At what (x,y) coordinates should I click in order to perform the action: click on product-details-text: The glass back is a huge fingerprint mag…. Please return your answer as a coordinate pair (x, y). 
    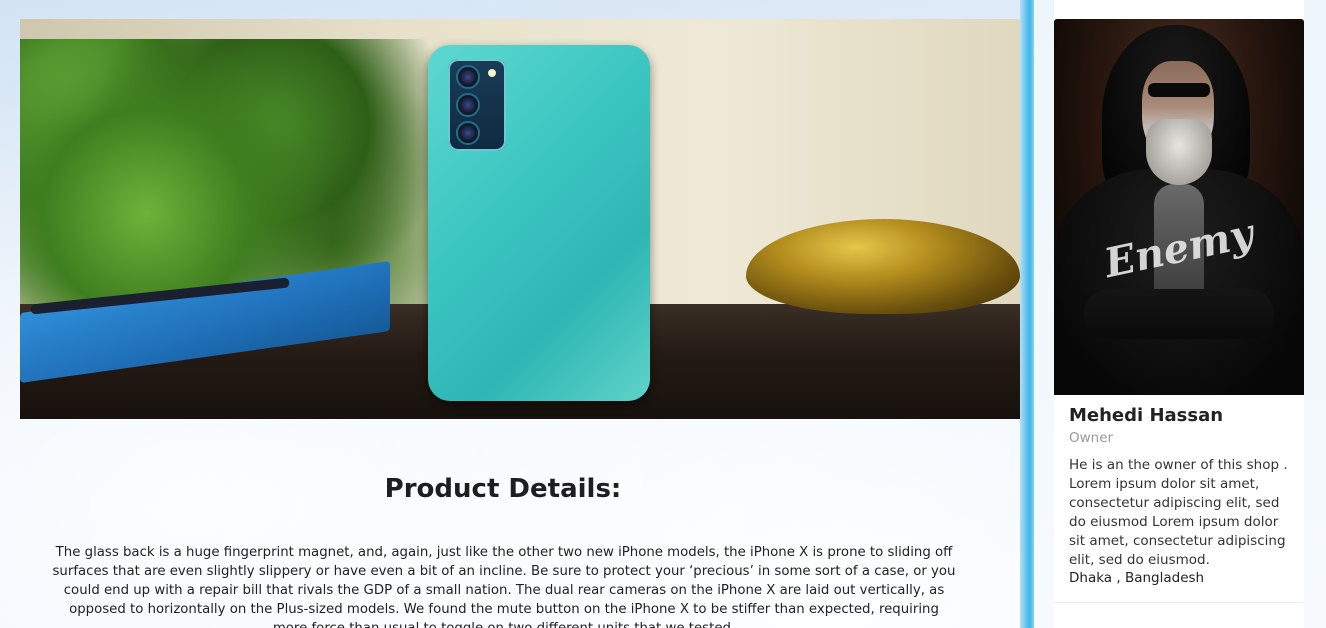
    Looking at the image, I should click on (504, 586).